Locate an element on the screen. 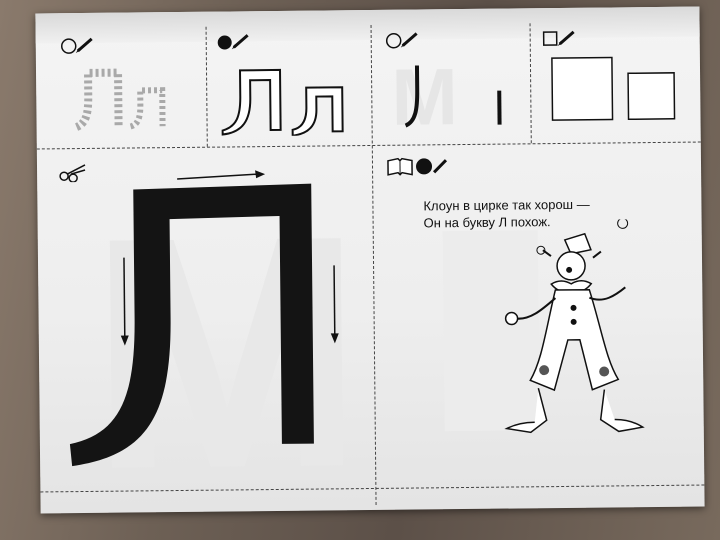 Image resolution: width=720 pixels, height=540 pixels. stroke-elements-cell: M is located at coordinates (450, 76).